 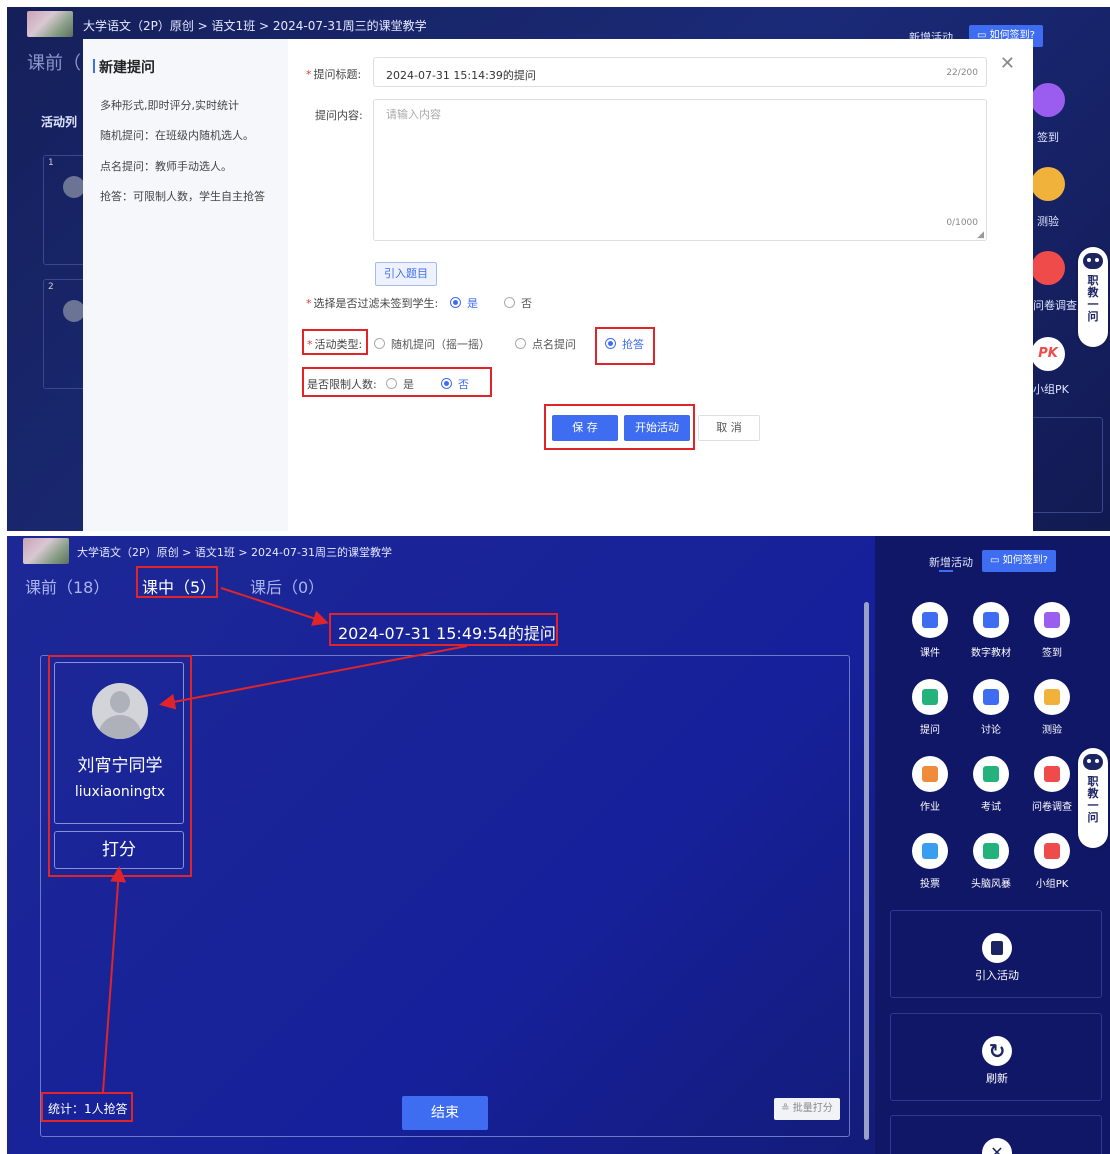 What do you see at coordinates (287, 586) in the screenshot?
I see `tab-after-class: 课后（0）` at bounding box center [287, 586].